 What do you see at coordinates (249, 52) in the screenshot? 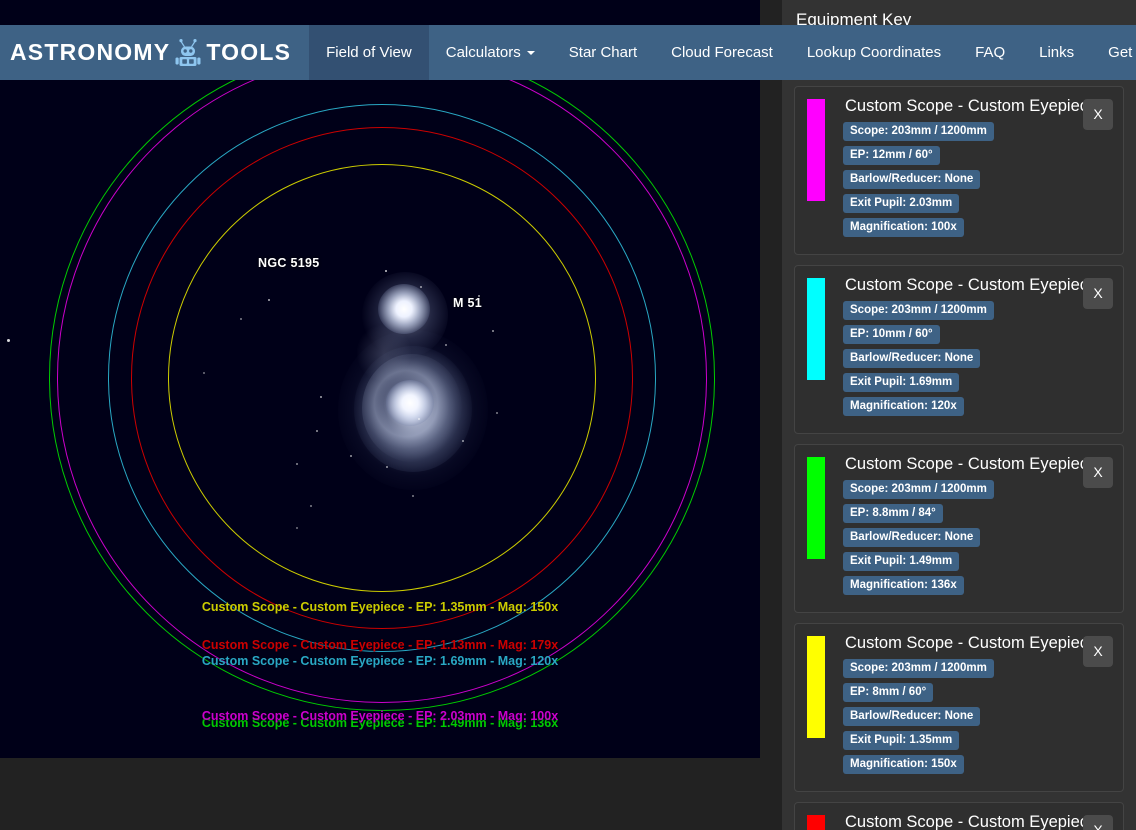
I see `brand-word-tools: TOOLS` at bounding box center [249, 52].